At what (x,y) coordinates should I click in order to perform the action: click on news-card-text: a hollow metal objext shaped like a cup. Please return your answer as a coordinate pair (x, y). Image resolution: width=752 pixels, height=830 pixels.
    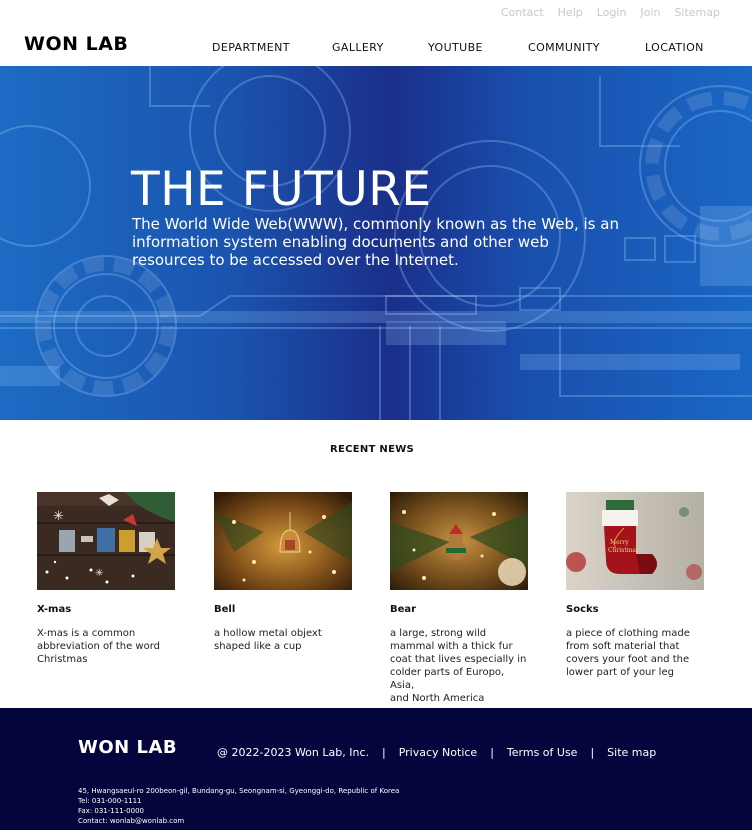
    Looking at the image, I should click on (268, 640).